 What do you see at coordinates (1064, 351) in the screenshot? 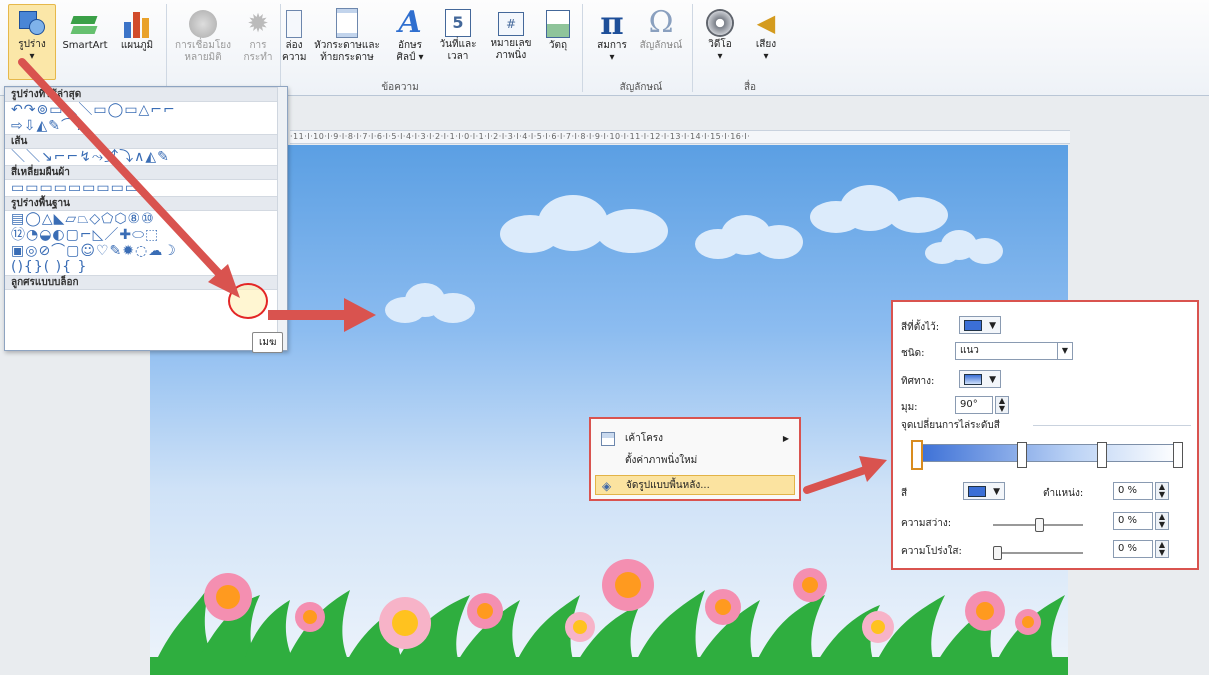
I see `type-select-arrow-icon: ▼` at bounding box center [1064, 351].